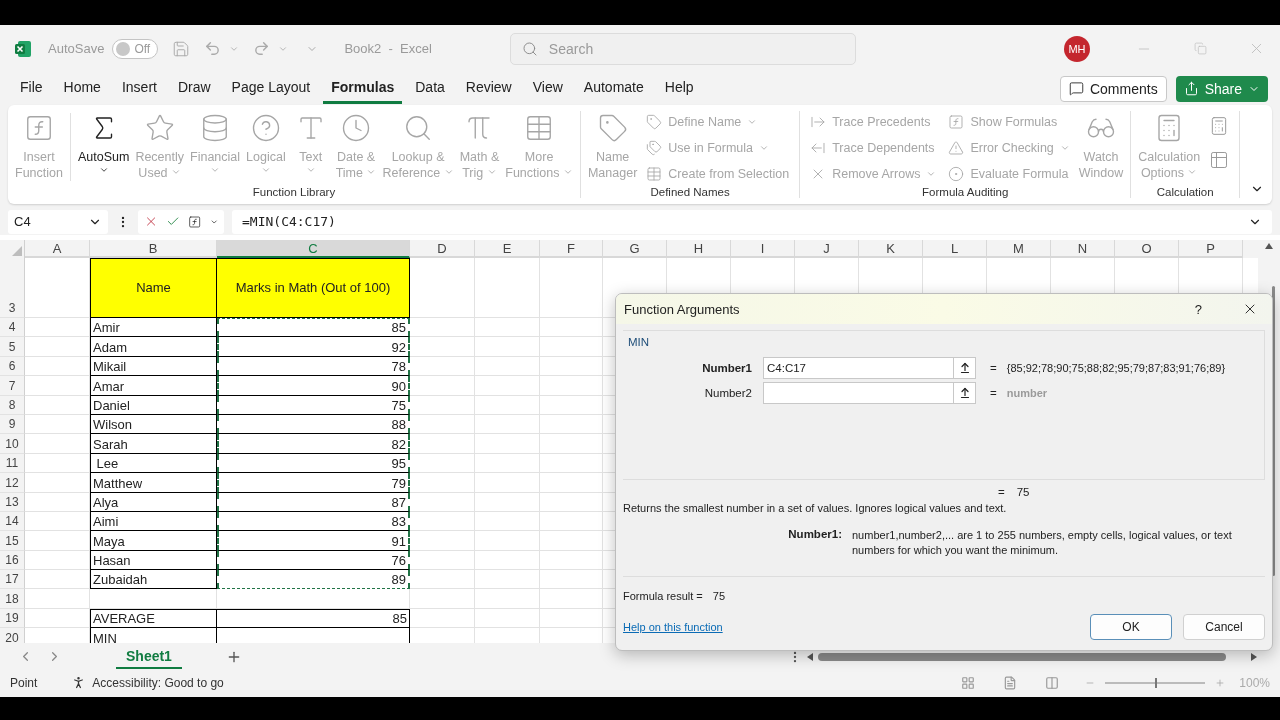 Image resolution: width=1280 pixels, height=720 pixels. I want to click on column-header: H, so click(699, 249).